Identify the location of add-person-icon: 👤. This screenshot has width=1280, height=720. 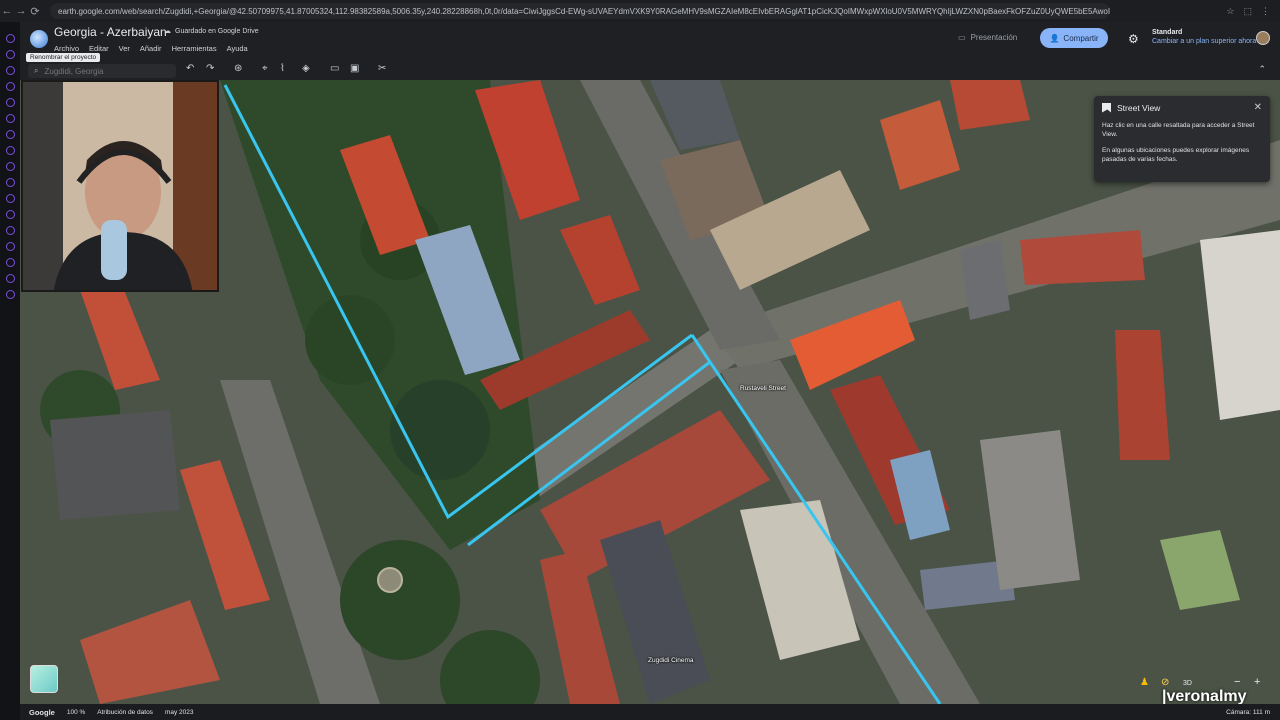
(1054, 38).